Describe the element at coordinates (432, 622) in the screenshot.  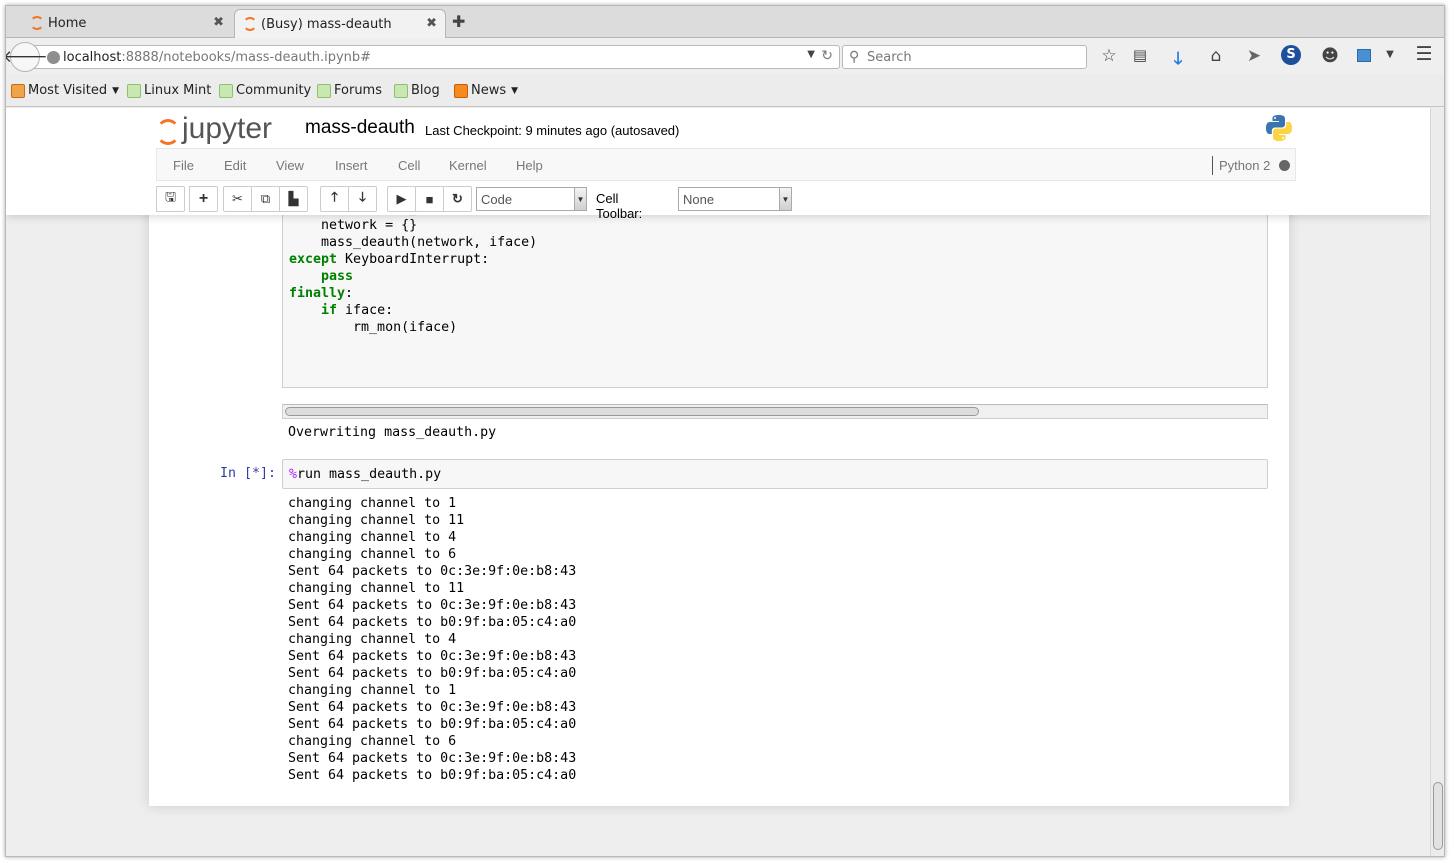
I see `output-line: Sent 64 packets to b0:9f:ba:05:c4:a0` at that location.